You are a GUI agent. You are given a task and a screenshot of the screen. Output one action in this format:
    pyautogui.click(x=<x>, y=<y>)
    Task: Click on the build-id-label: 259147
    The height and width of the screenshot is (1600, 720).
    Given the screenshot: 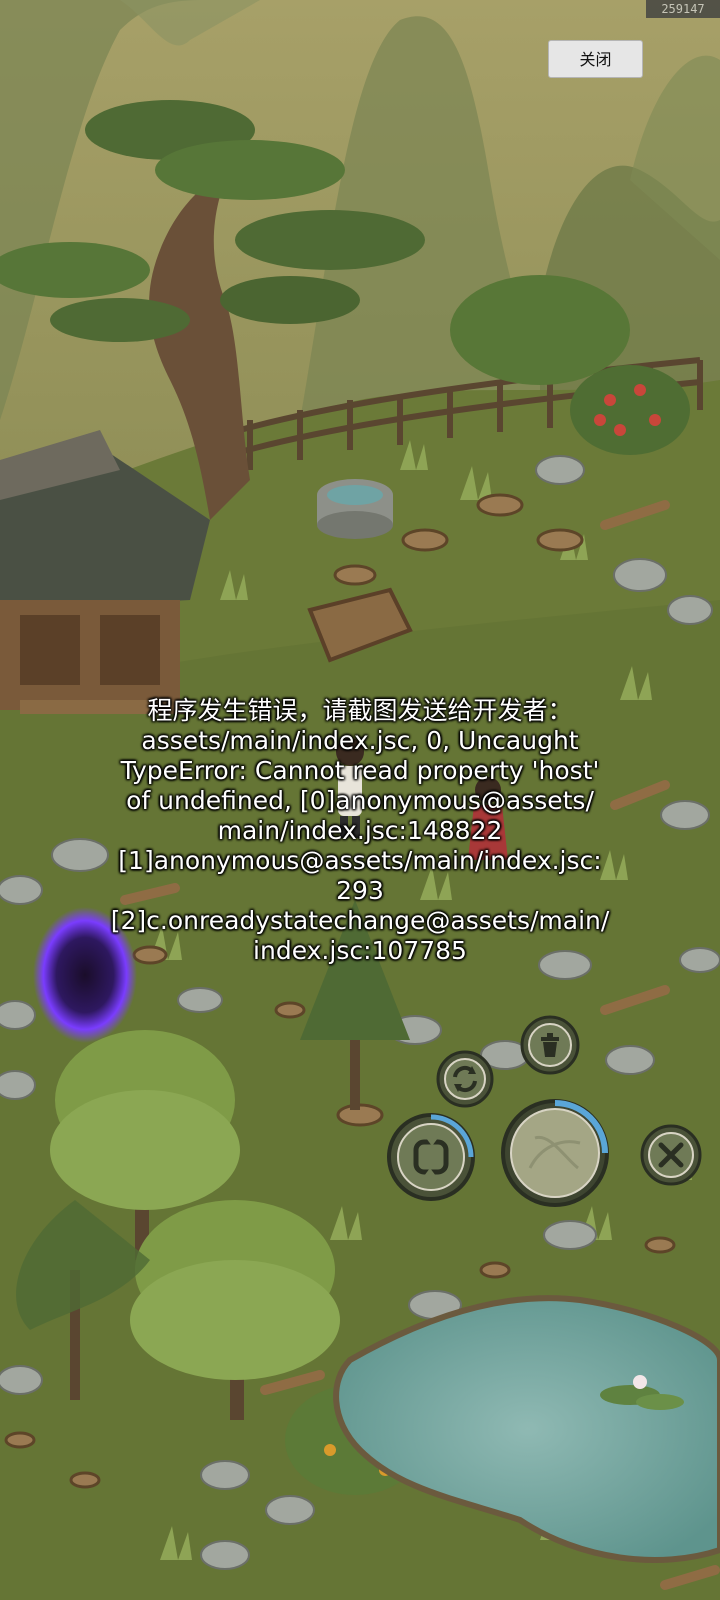 What is the action you would take?
    pyautogui.click(x=683, y=9)
    